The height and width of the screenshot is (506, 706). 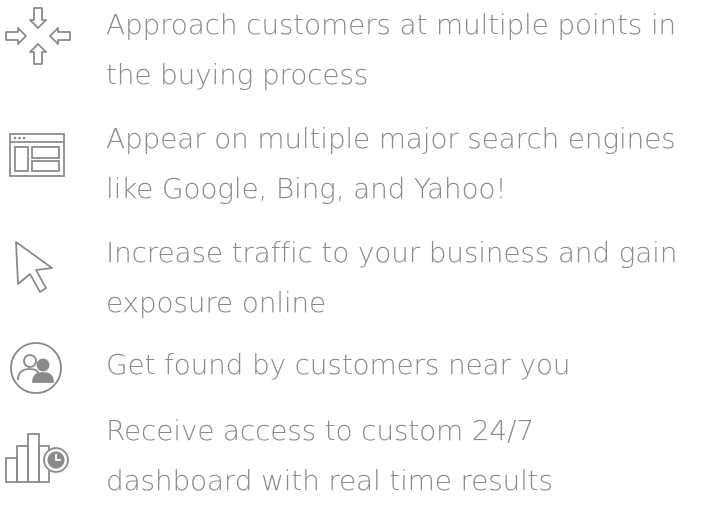 What do you see at coordinates (38, 454) in the screenshot?
I see `bar-chart-clock-icon` at bounding box center [38, 454].